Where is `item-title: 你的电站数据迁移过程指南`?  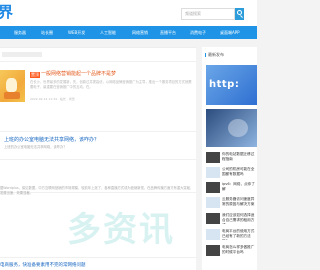 item-title: 你的电站数据迁移过程指南 is located at coordinates (239, 157).